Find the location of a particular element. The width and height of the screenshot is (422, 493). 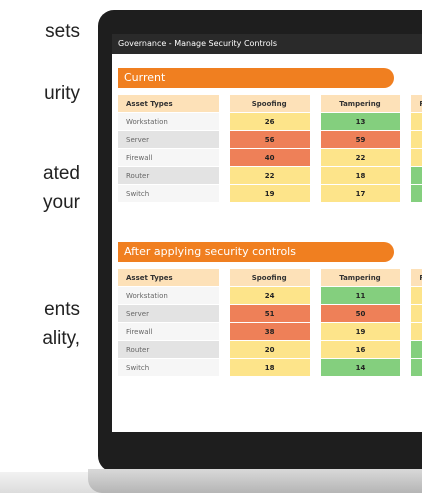

table-row: Server 51 50 is located at coordinates (270, 313).